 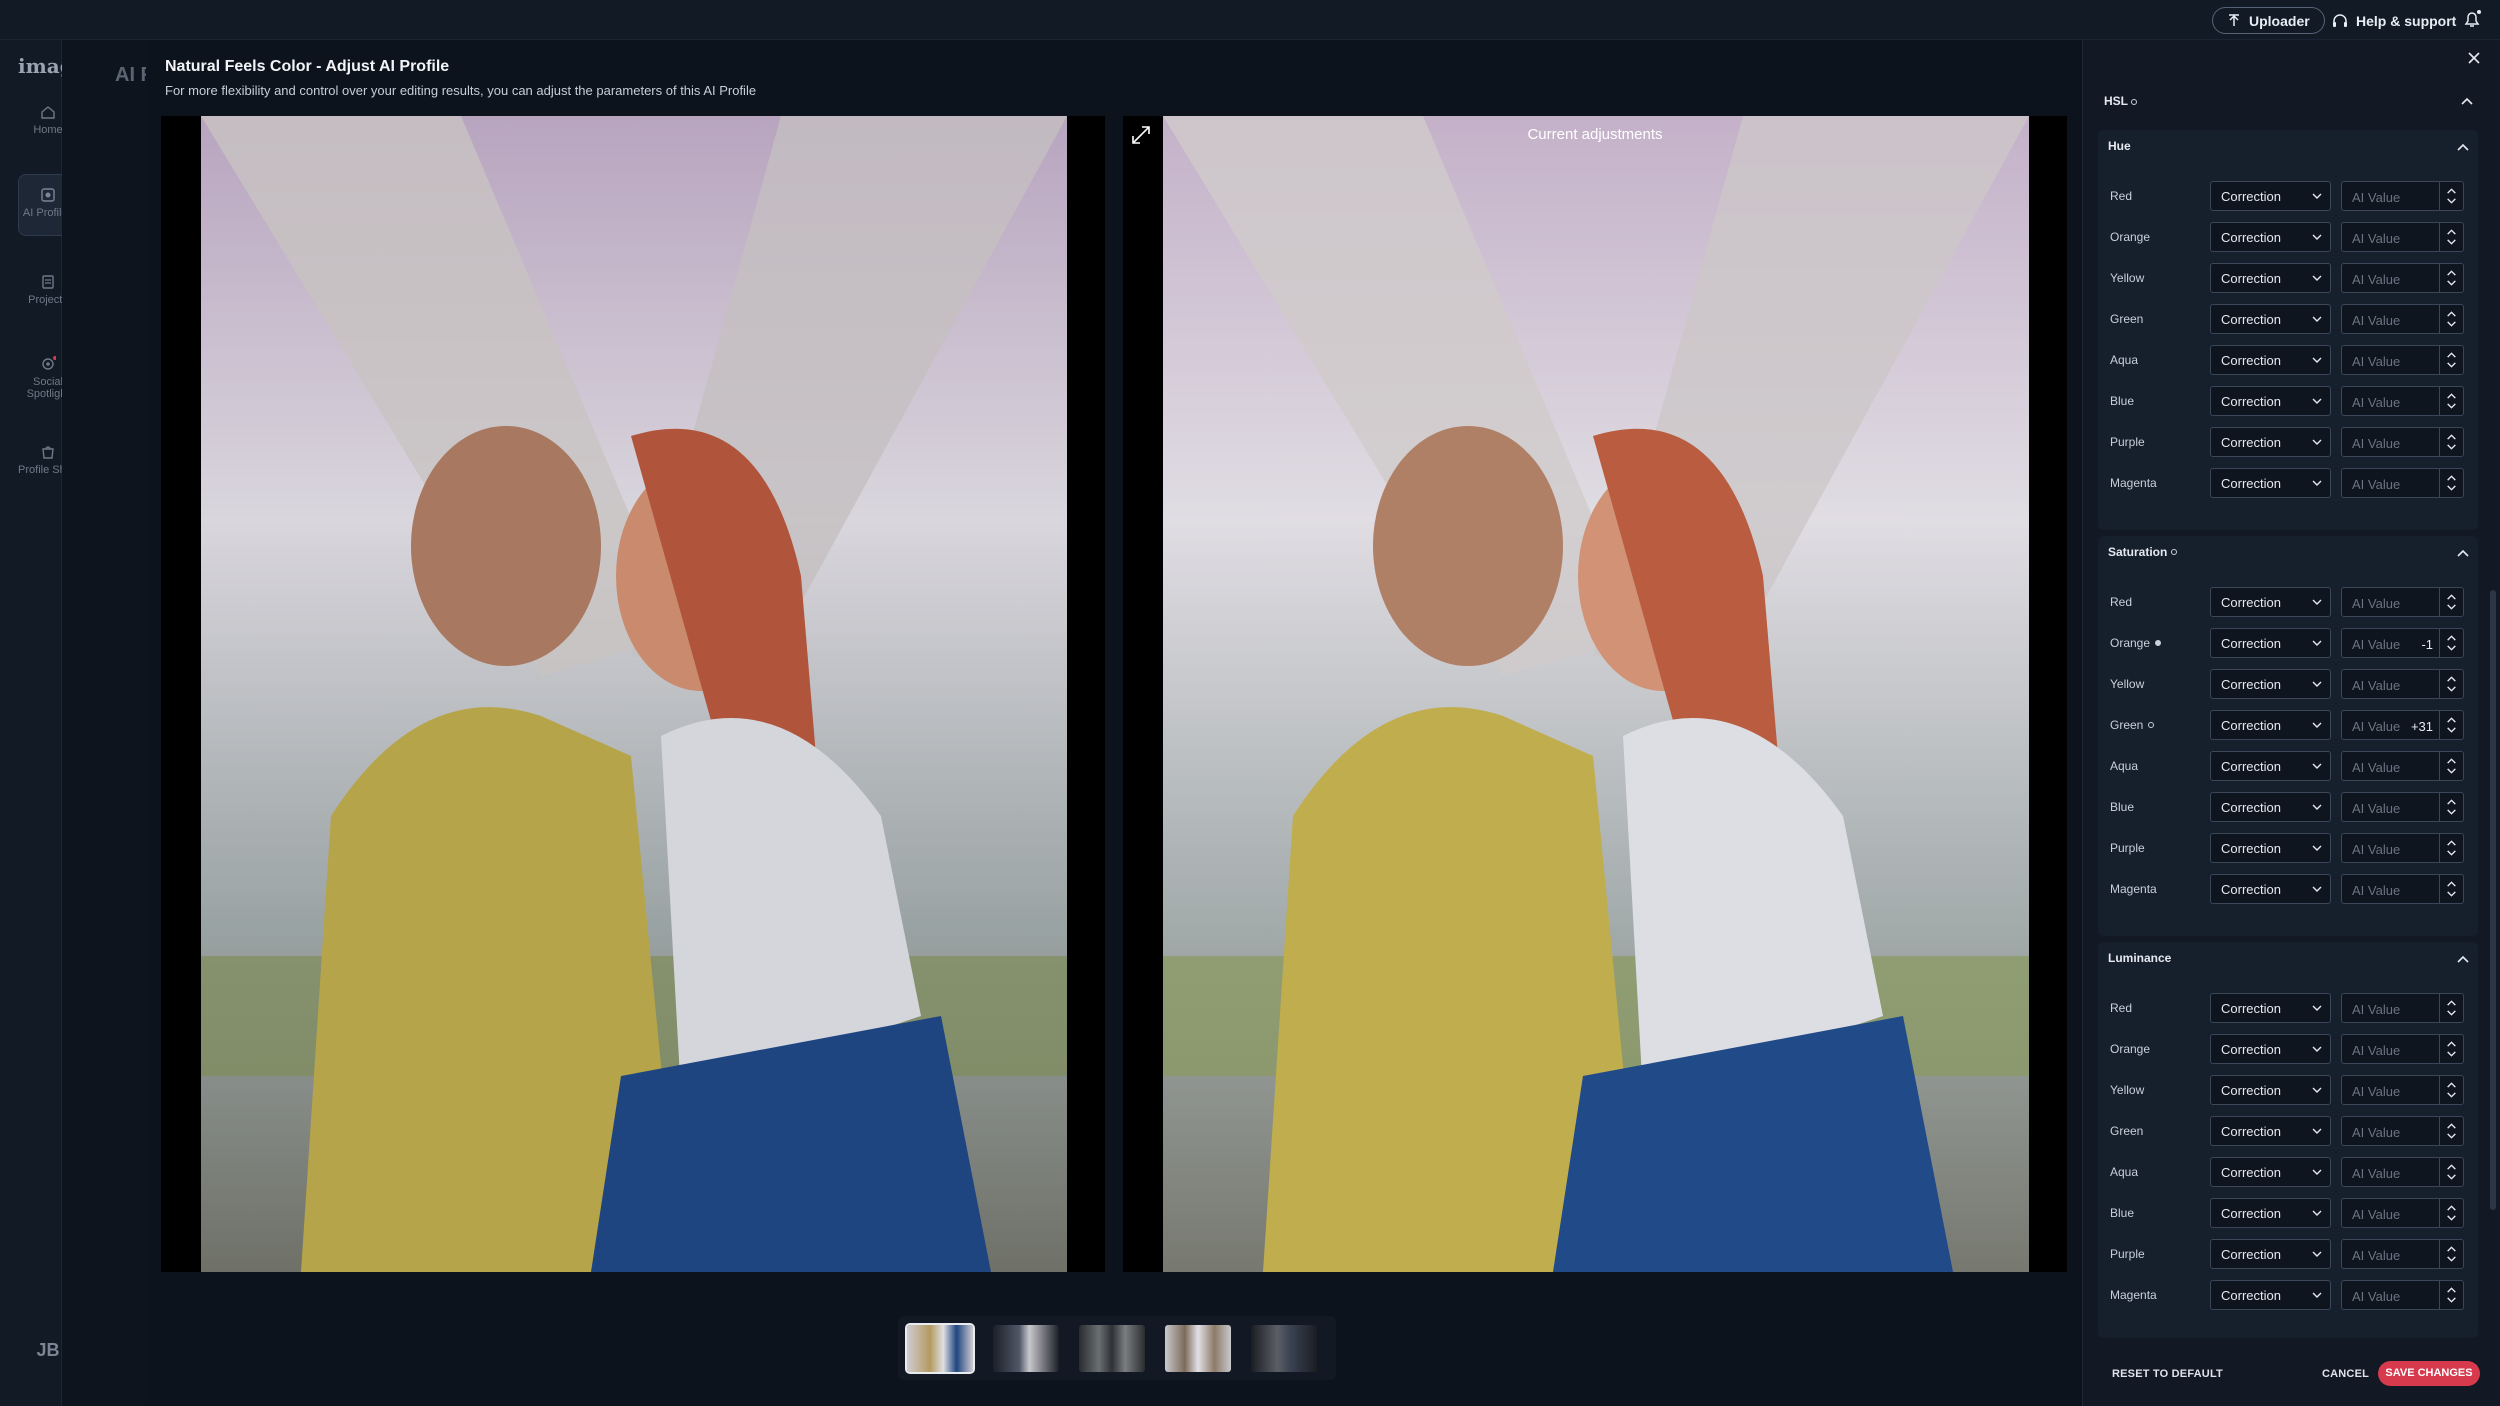 I want to click on ai-value-input: AI Value -1, so click(x=2402, y=643).